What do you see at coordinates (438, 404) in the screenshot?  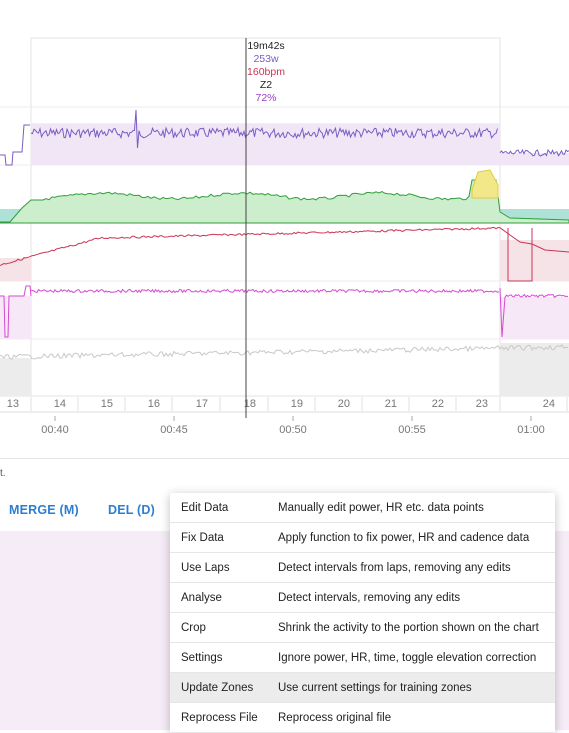 I see `lap-tick-label: 22` at bounding box center [438, 404].